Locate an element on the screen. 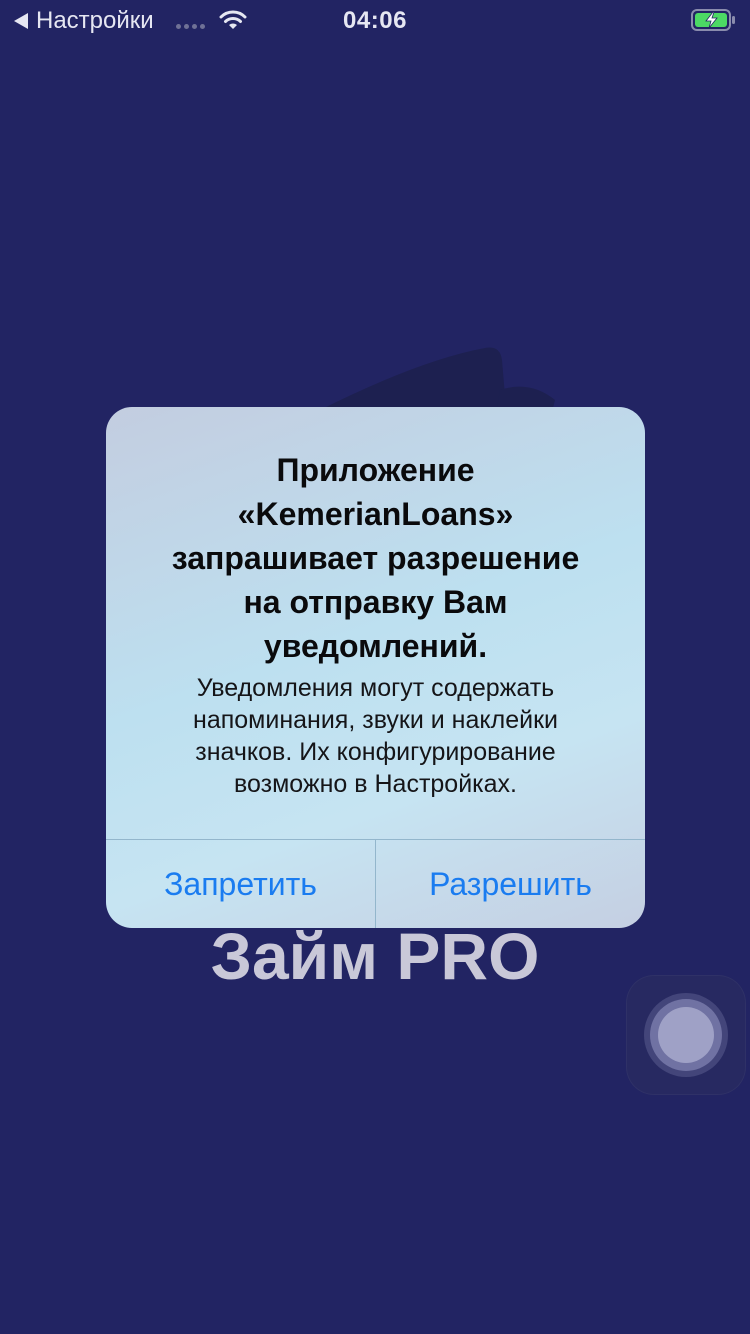 The width and height of the screenshot is (750, 1334). assistive-touch-knob is located at coordinates (686, 1035).